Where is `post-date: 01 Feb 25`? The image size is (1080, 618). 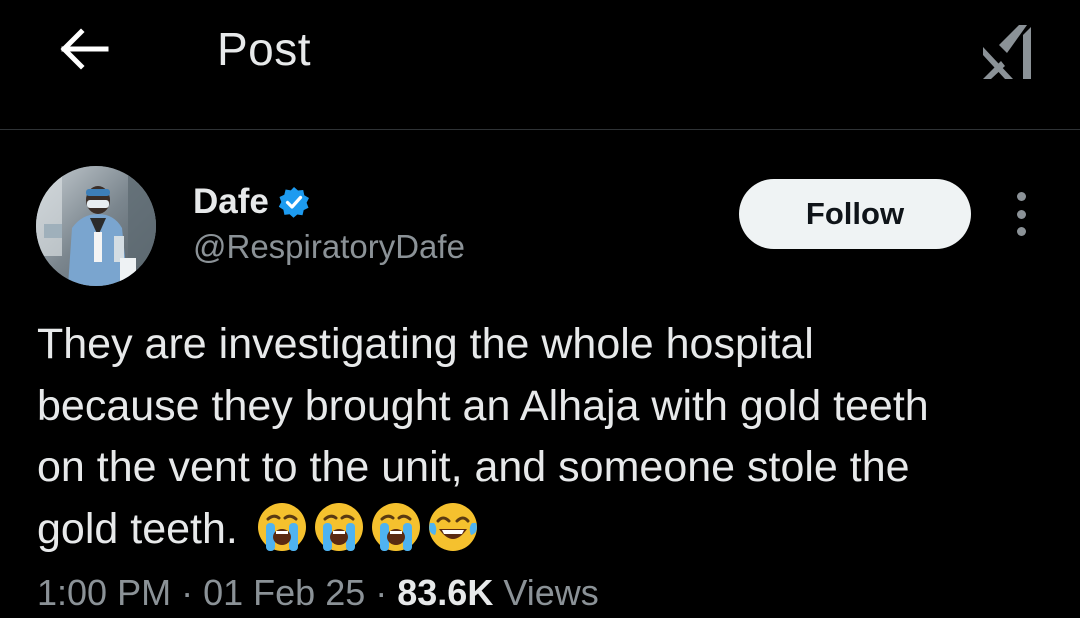
post-date: 01 Feb 25 is located at coordinates (284, 592).